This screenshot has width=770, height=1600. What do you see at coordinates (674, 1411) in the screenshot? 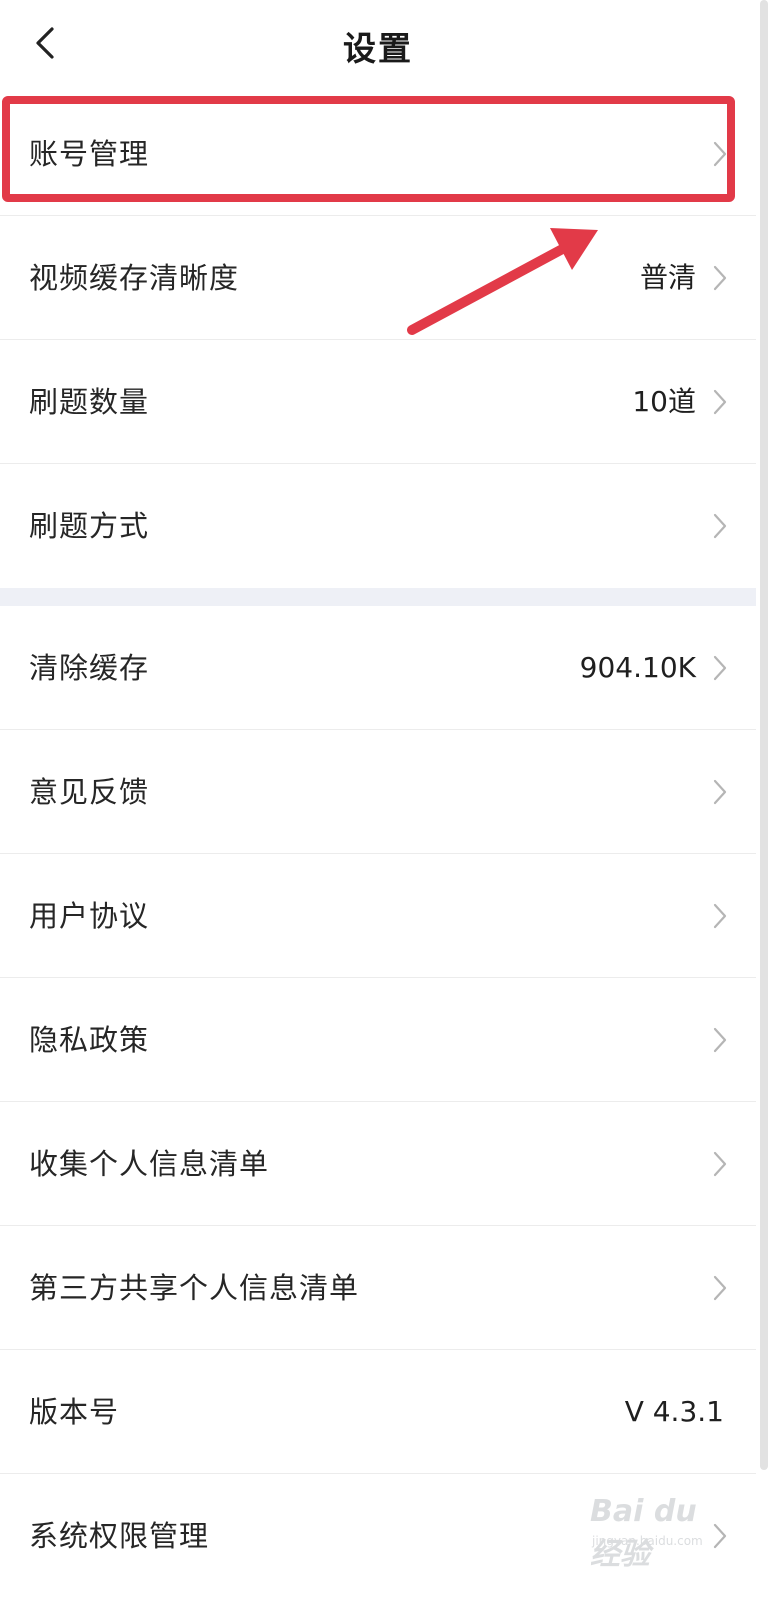
I see `version-value: V 4.3.1` at bounding box center [674, 1411].